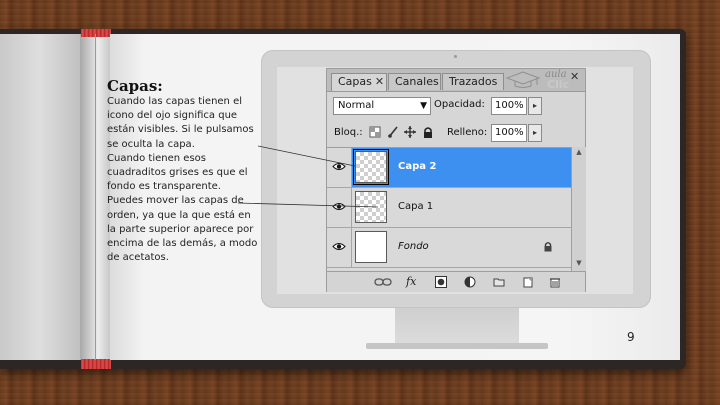  What do you see at coordinates (441, 282) in the screenshot?
I see `mask-icon` at bounding box center [441, 282].